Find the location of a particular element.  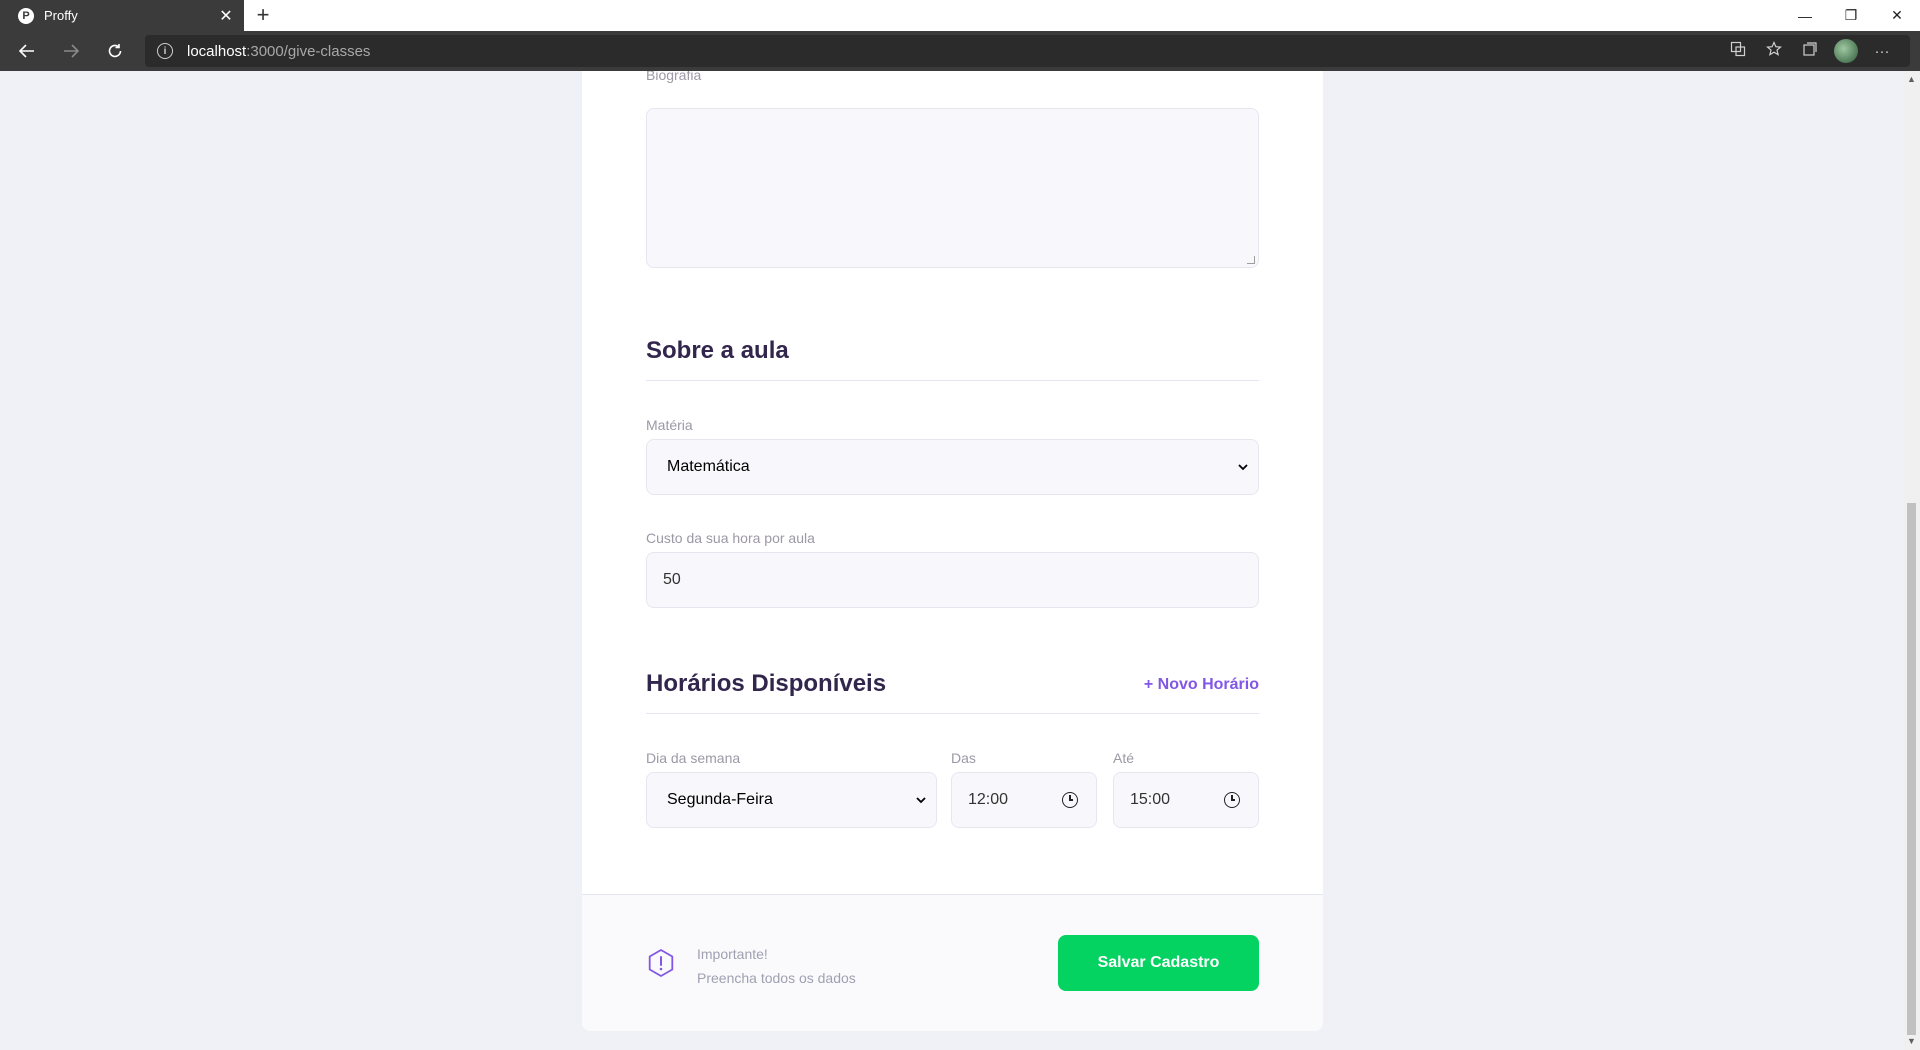

cost-value: 50 is located at coordinates (672, 579).